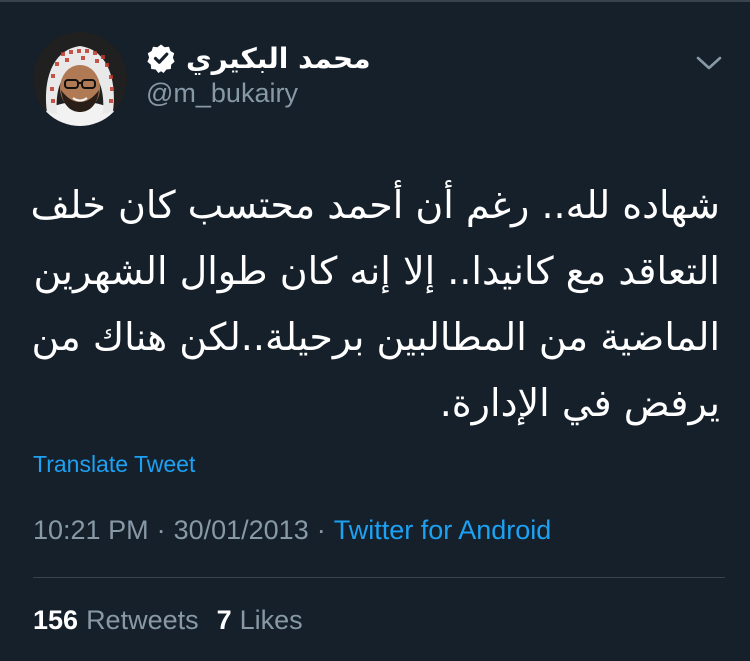 The height and width of the screenshot is (661, 750). I want to click on tweet-stats: 156 Retweets 7 Likes, so click(168, 620).